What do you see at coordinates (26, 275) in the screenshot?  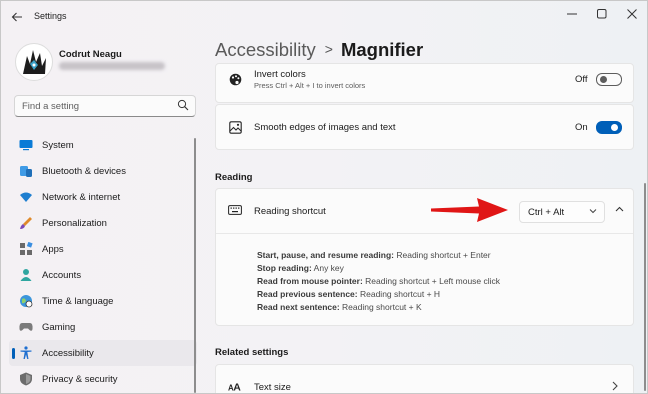 I see `person-icon` at bounding box center [26, 275].